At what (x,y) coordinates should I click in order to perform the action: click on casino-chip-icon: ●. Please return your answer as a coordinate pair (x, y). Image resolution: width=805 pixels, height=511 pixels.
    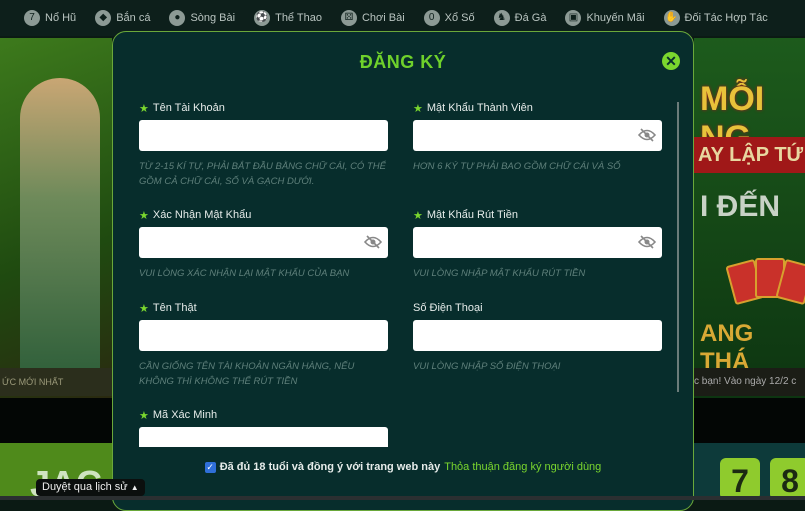
    Looking at the image, I should click on (177, 18).